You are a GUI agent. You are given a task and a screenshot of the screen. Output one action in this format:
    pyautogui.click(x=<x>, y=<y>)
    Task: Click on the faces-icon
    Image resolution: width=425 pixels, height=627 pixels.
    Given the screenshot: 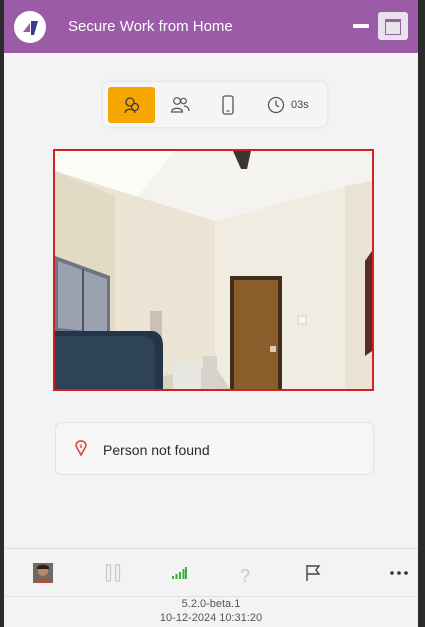 What is the action you would take?
    pyautogui.click(x=131, y=105)
    